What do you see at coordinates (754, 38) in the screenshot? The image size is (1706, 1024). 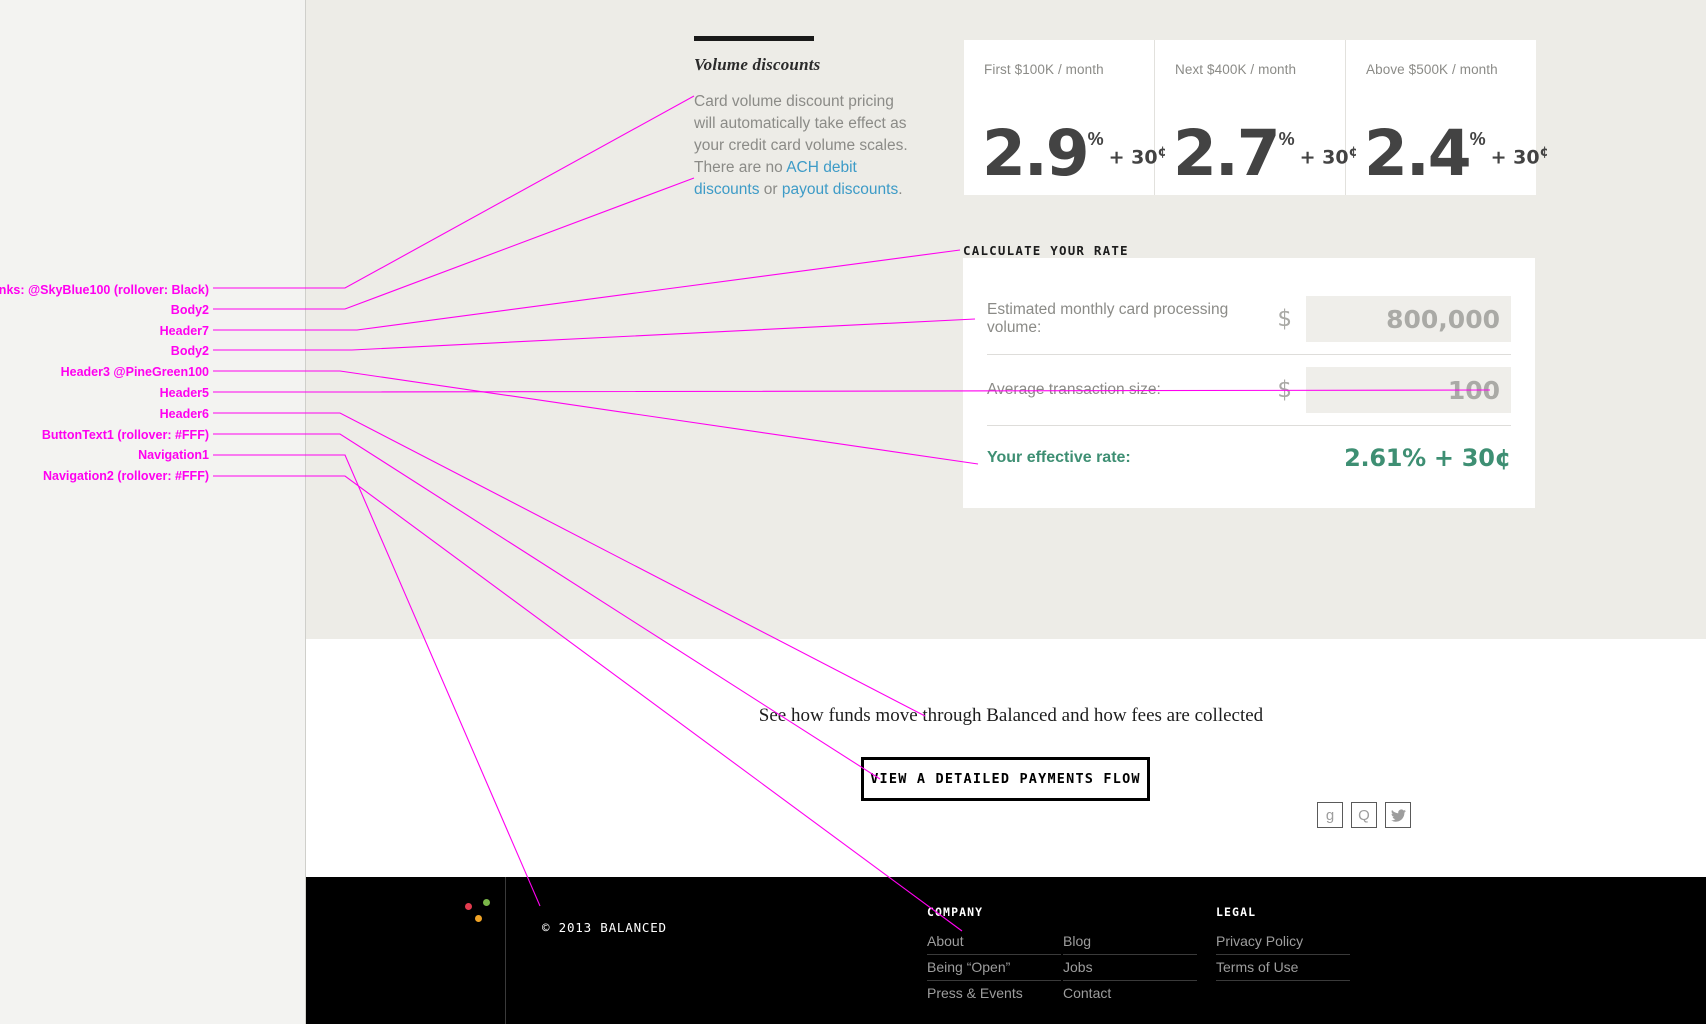 I see `section-accent-bar` at bounding box center [754, 38].